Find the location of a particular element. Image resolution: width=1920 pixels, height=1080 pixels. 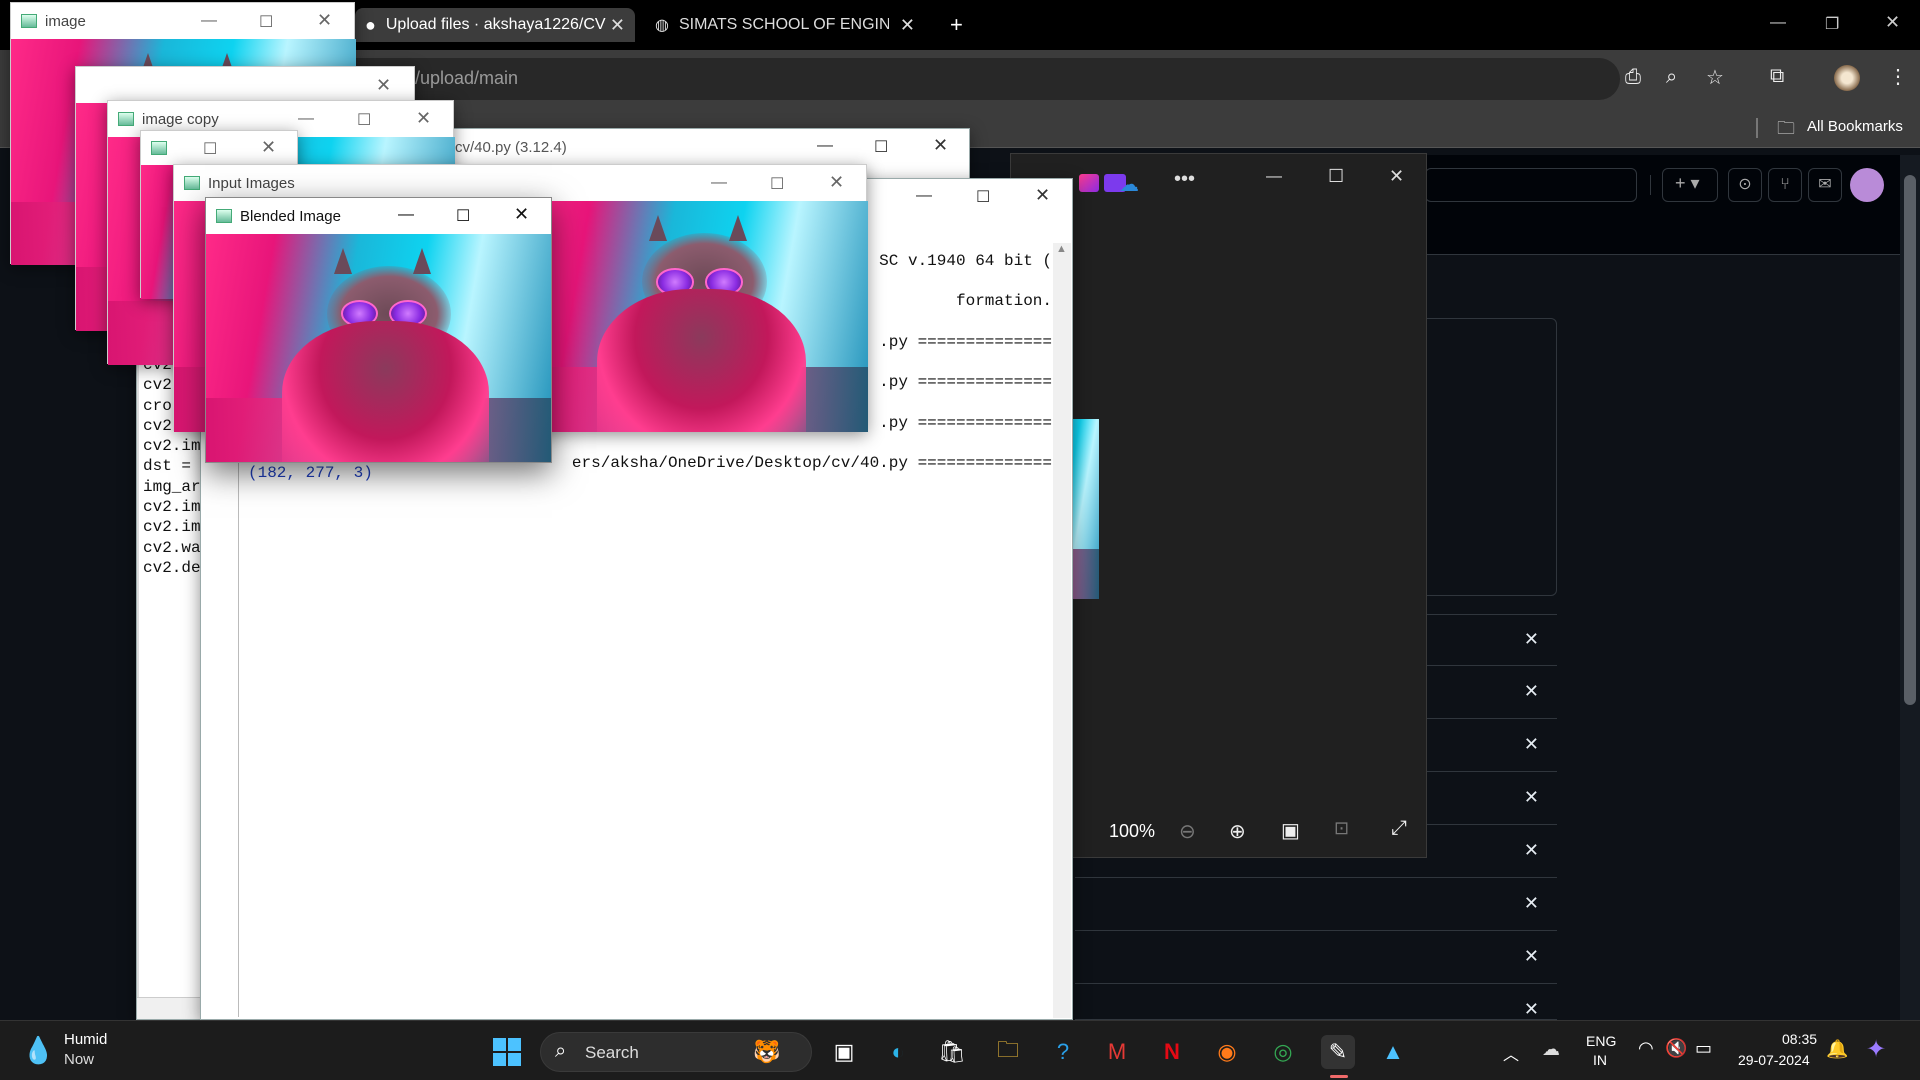

extensions-icon: ⧉ is located at coordinates (1777, 76).